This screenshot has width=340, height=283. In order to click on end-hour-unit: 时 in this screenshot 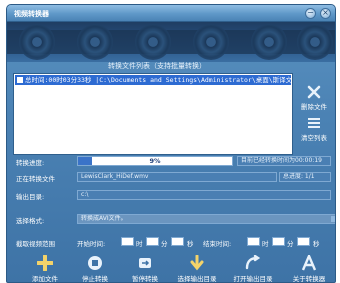, I will do `click(265, 244)`.